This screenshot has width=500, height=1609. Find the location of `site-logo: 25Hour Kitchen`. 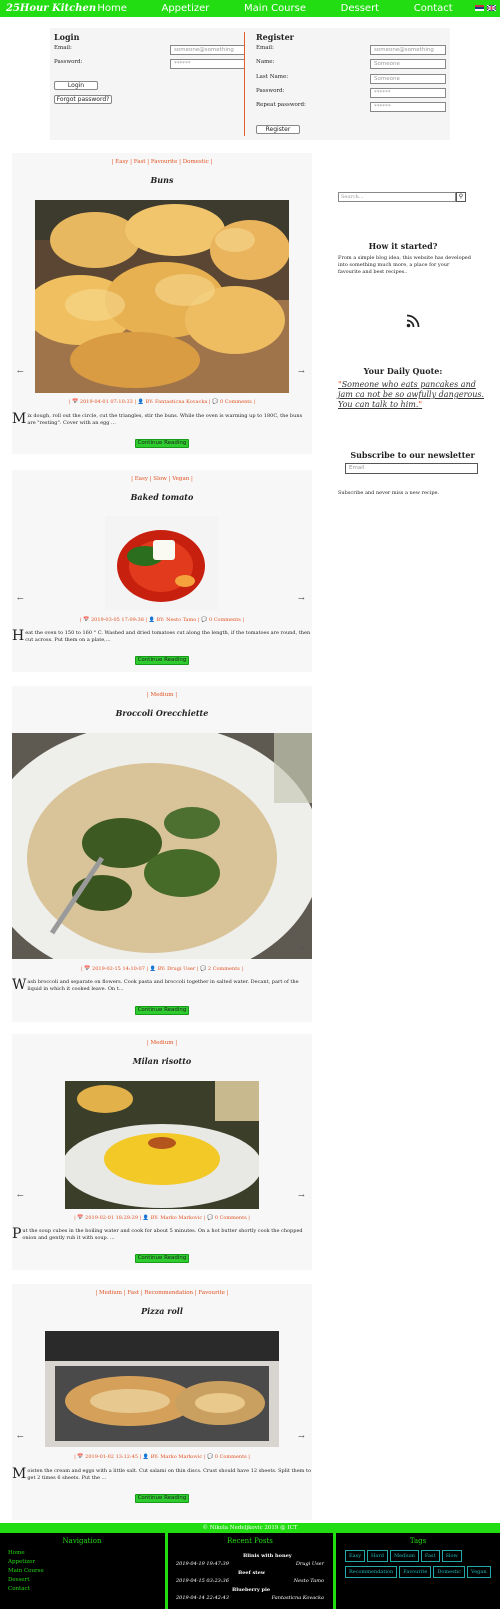

site-logo: 25Hour Kitchen is located at coordinates (48, 8).